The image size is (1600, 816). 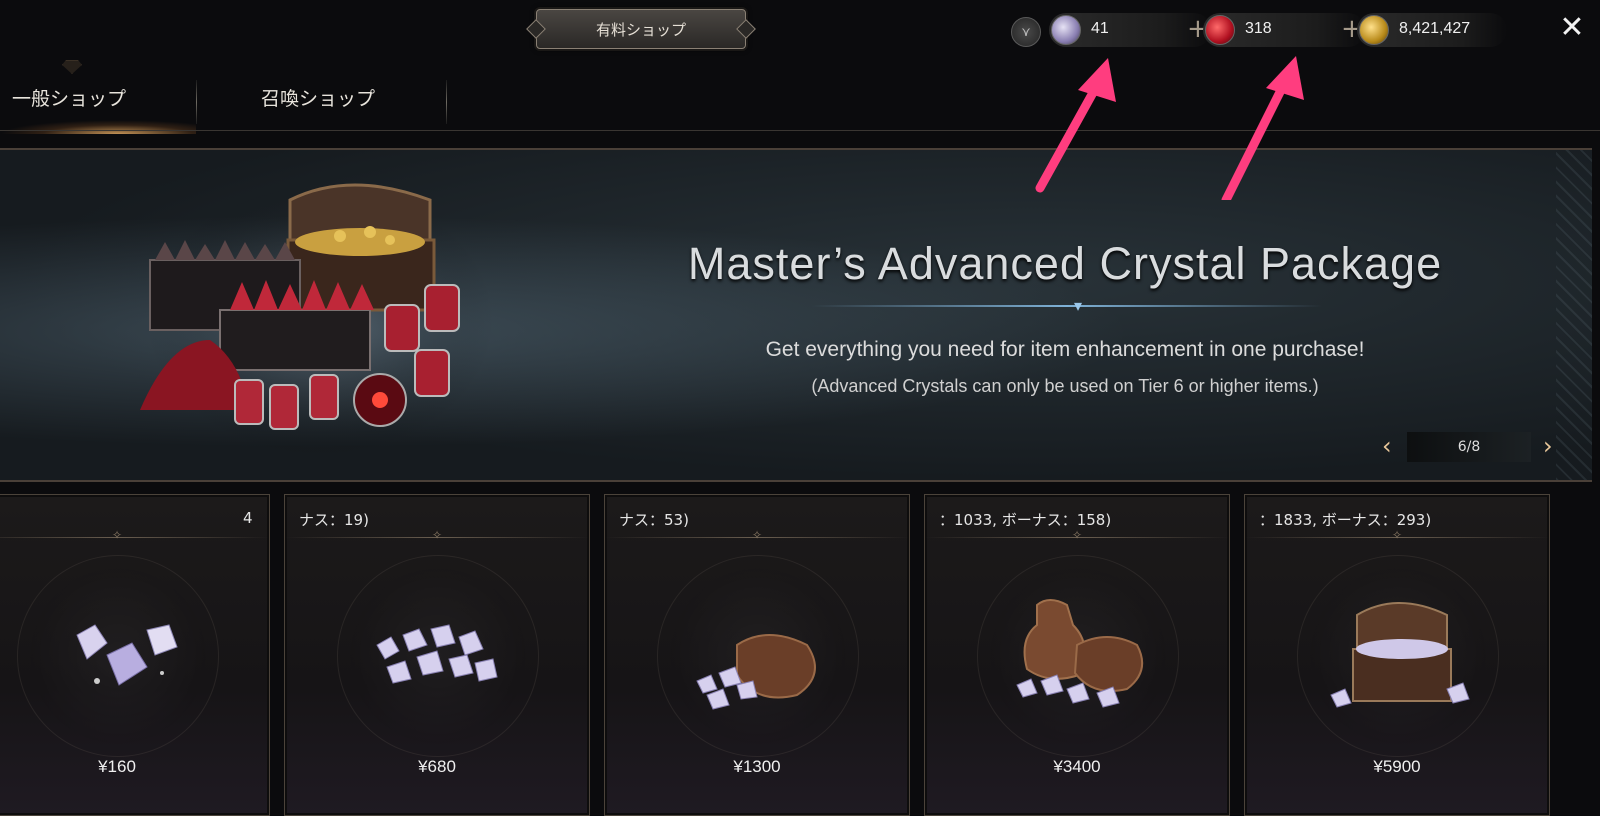 I want to click on banner-next-button: ›, so click(x=1548, y=446).